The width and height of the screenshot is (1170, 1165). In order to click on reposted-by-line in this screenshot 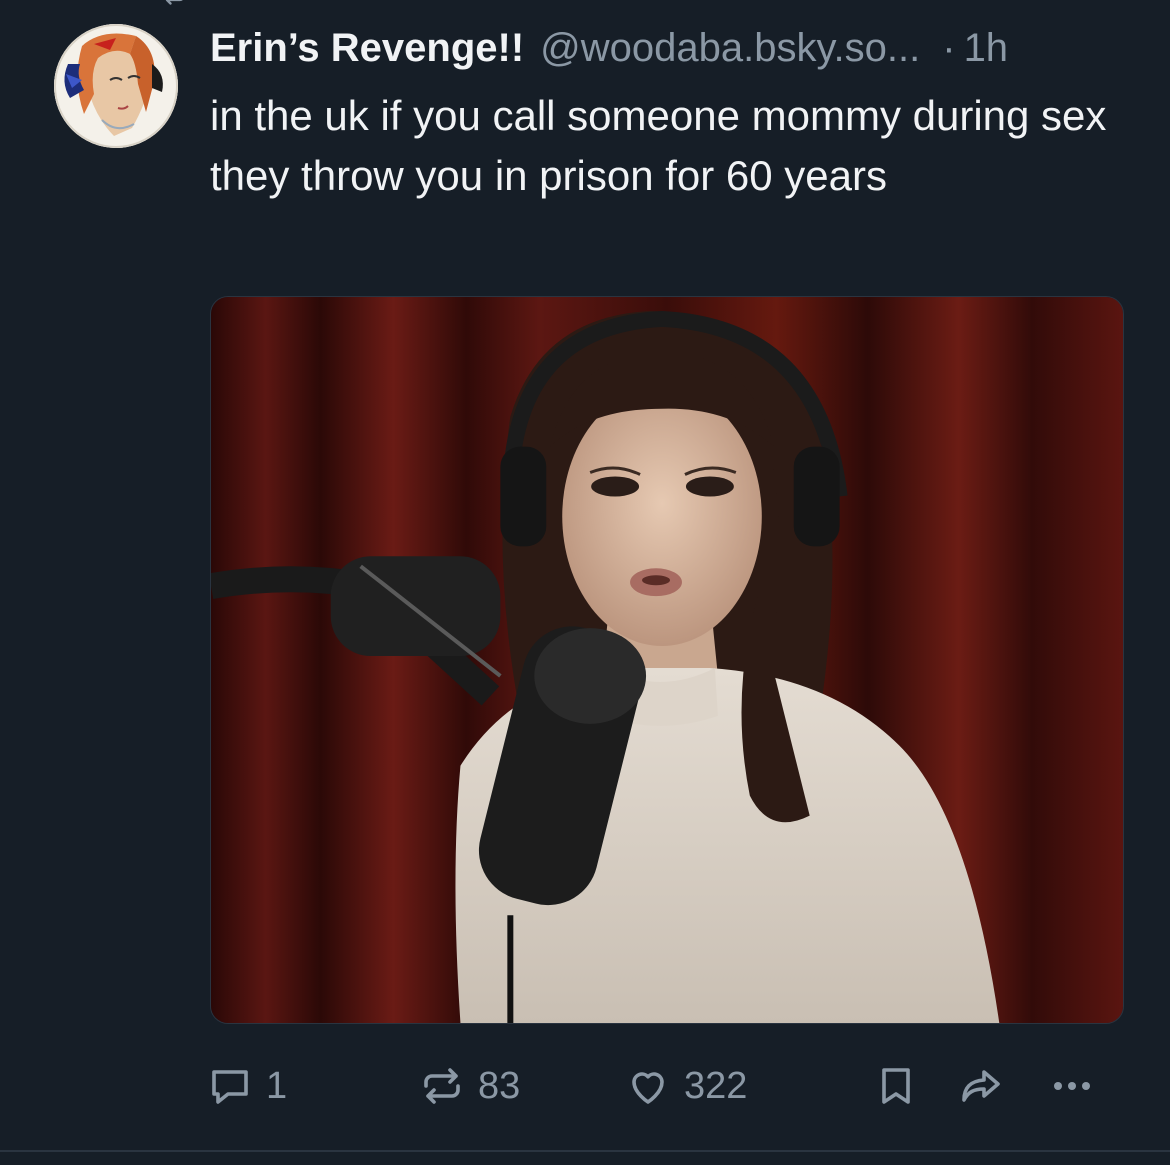, I will do `click(174, 4)`.